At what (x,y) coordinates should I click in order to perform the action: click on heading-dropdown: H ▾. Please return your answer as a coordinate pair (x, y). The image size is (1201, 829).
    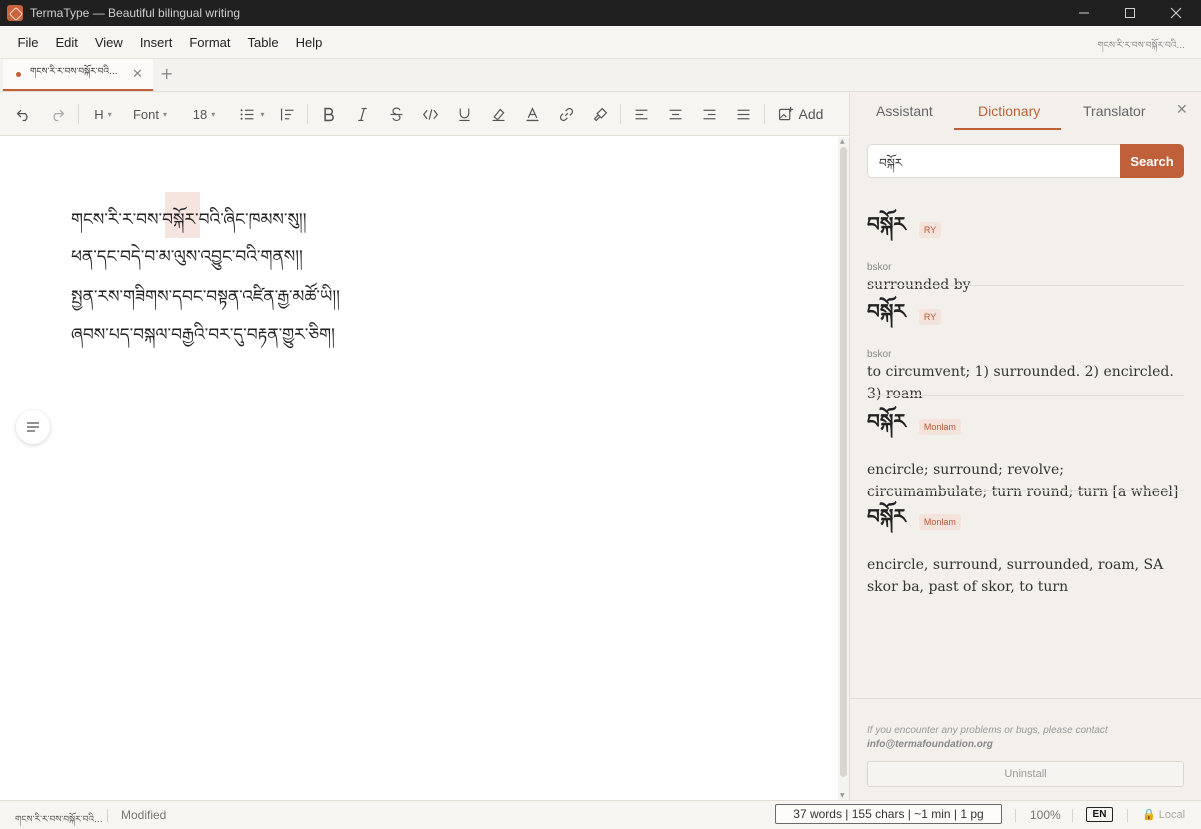
    Looking at the image, I should click on (103, 114).